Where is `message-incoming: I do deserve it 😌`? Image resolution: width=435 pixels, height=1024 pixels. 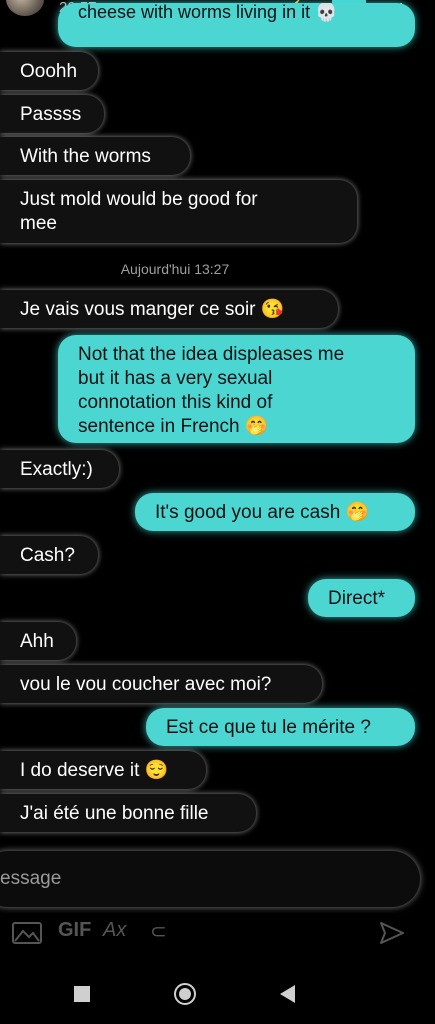 message-incoming: I do deserve it 😌 is located at coordinates (103, 770).